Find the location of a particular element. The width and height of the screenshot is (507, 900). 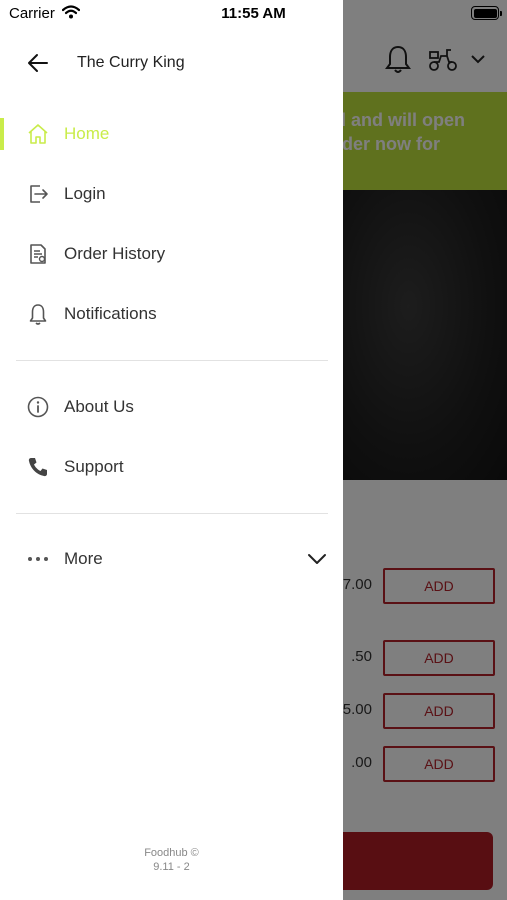

menu-label-order-history: Order History is located at coordinates (115, 253).